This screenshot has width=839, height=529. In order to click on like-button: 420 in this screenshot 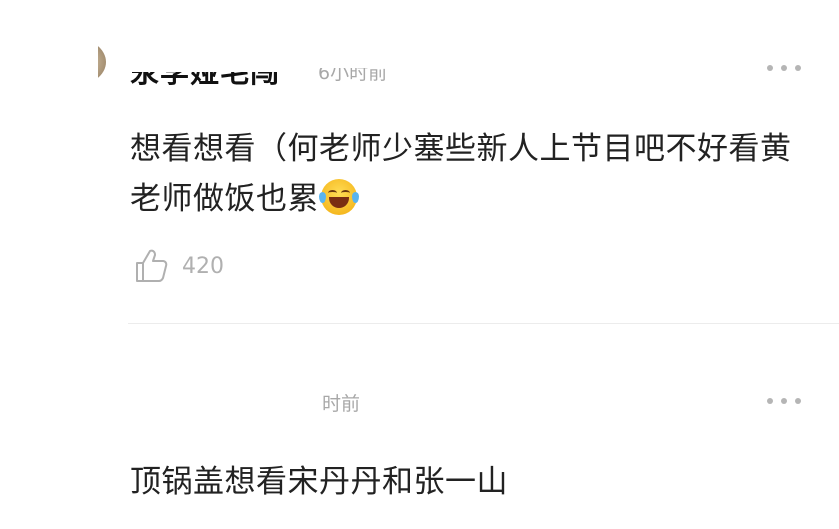, I will do `click(179, 266)`.